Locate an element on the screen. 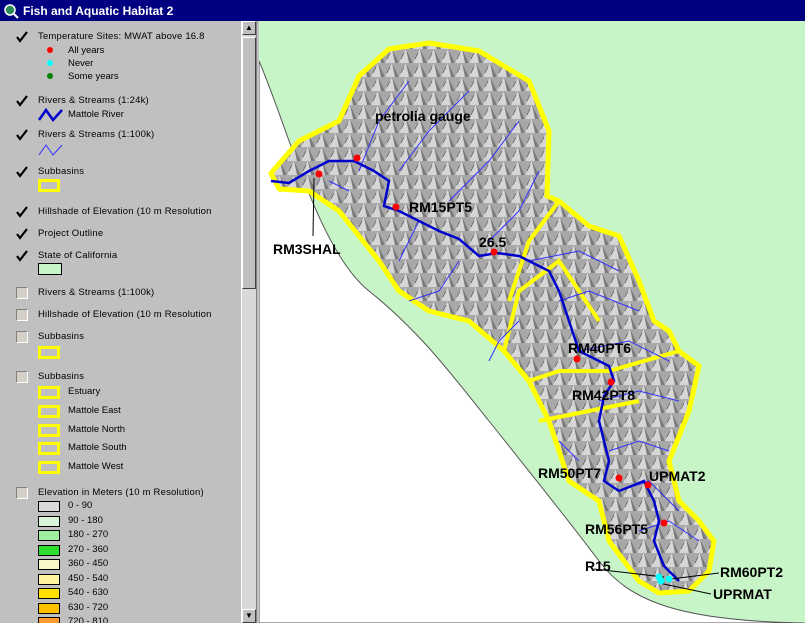 The width and height of the screenshot is (805, 623). toc-scrollbar: ▲ ▼ is located at coordinates (248, 322).